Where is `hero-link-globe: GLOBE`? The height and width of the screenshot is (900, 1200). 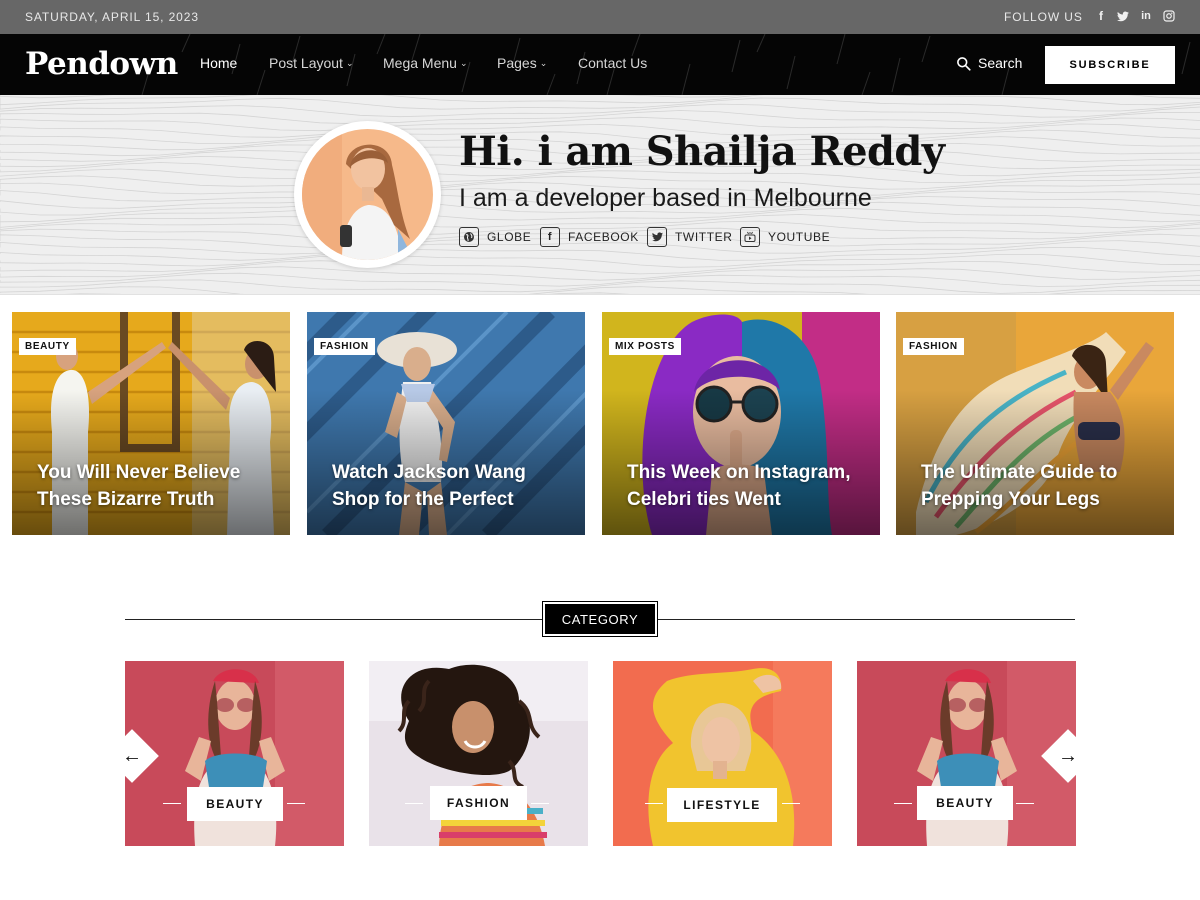
hero-link-globe: GLOBE is located at coordinates (495, 237).